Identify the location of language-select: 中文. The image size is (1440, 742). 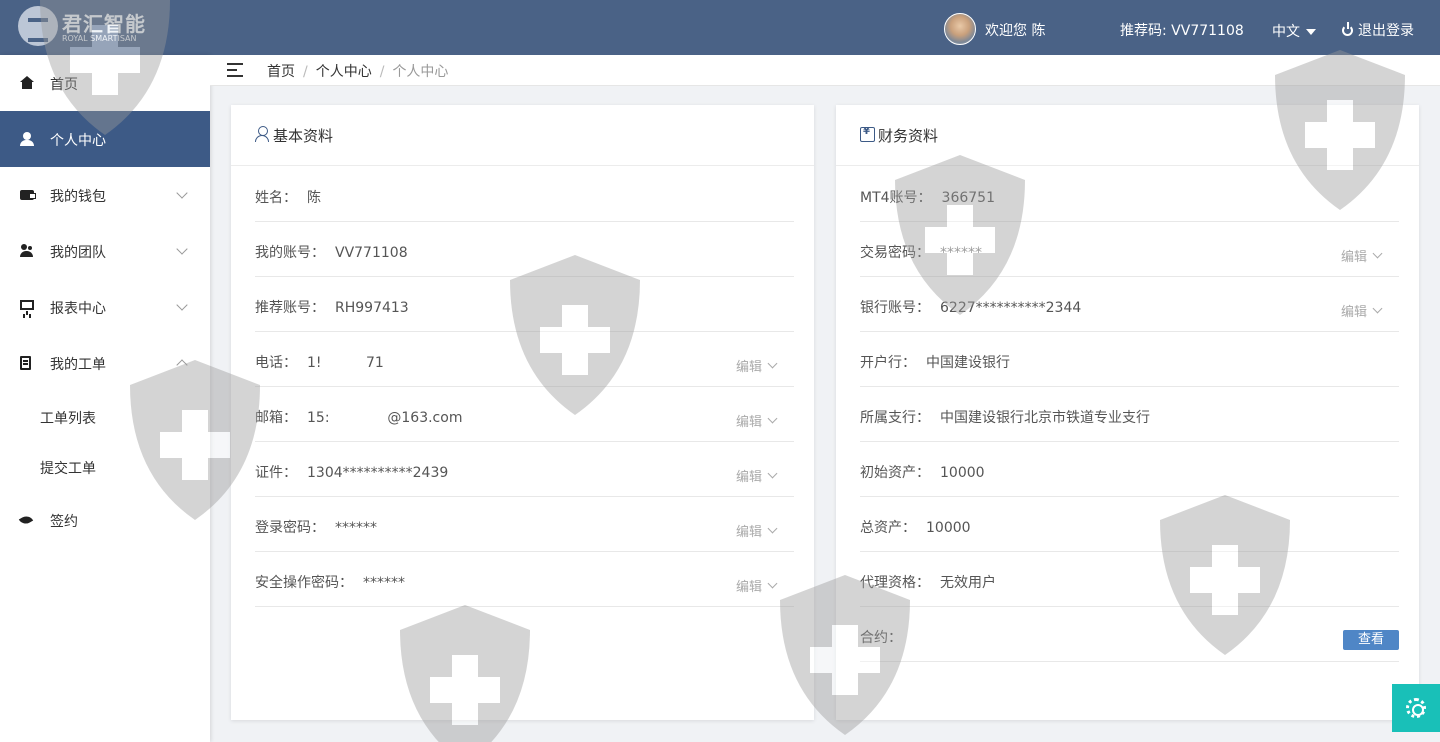
(1294, 31).